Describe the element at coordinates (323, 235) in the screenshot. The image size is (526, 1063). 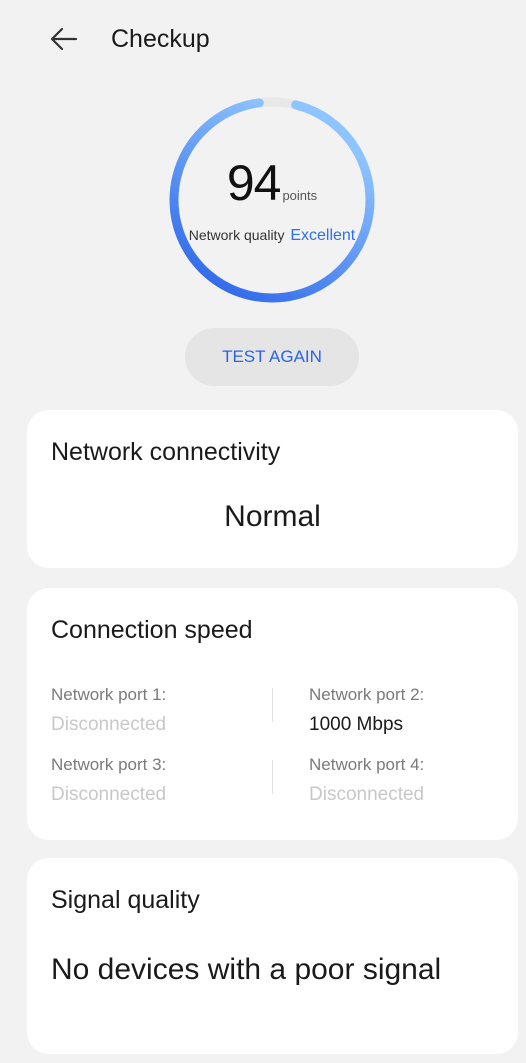
I see `quality-value: Excellent` at that location.